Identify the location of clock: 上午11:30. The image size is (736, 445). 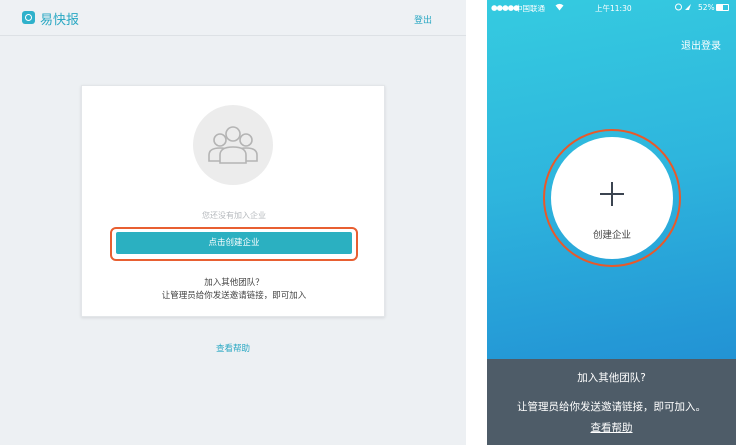
(613, 8).